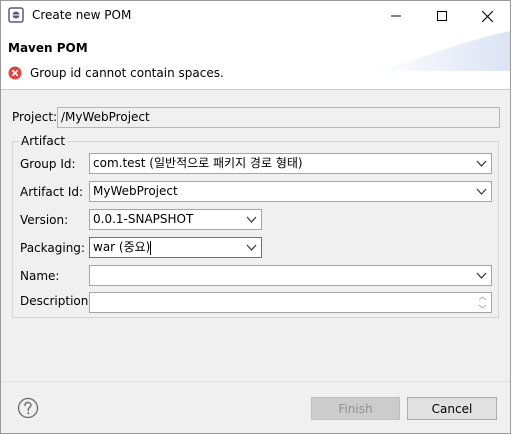 This screenshot has width=511, height=434. What do you see at coordinates (135, 191) in the screenshot?
I see `artifact-id-value: MyWebProject` at bounding box center [135, 191].